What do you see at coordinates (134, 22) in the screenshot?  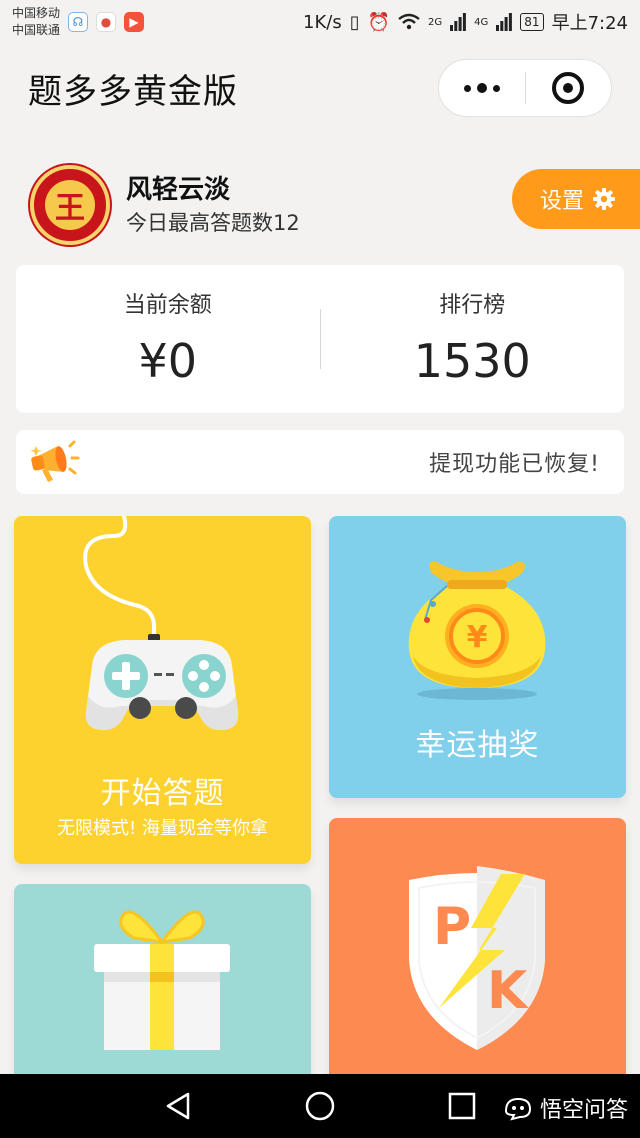 I see `video-app-icon: ▶` at bounding box center [134, 22].